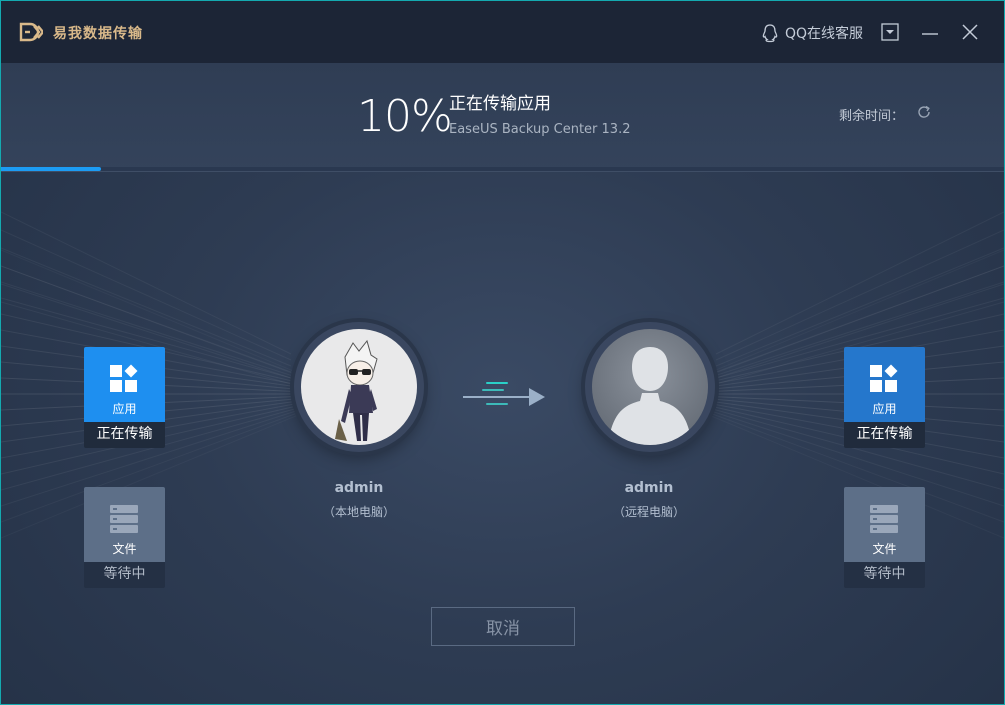  Describe the element at coordinates (500, 104) in the screenshot. I see `transfer-status: 正在传输应用` at that location.